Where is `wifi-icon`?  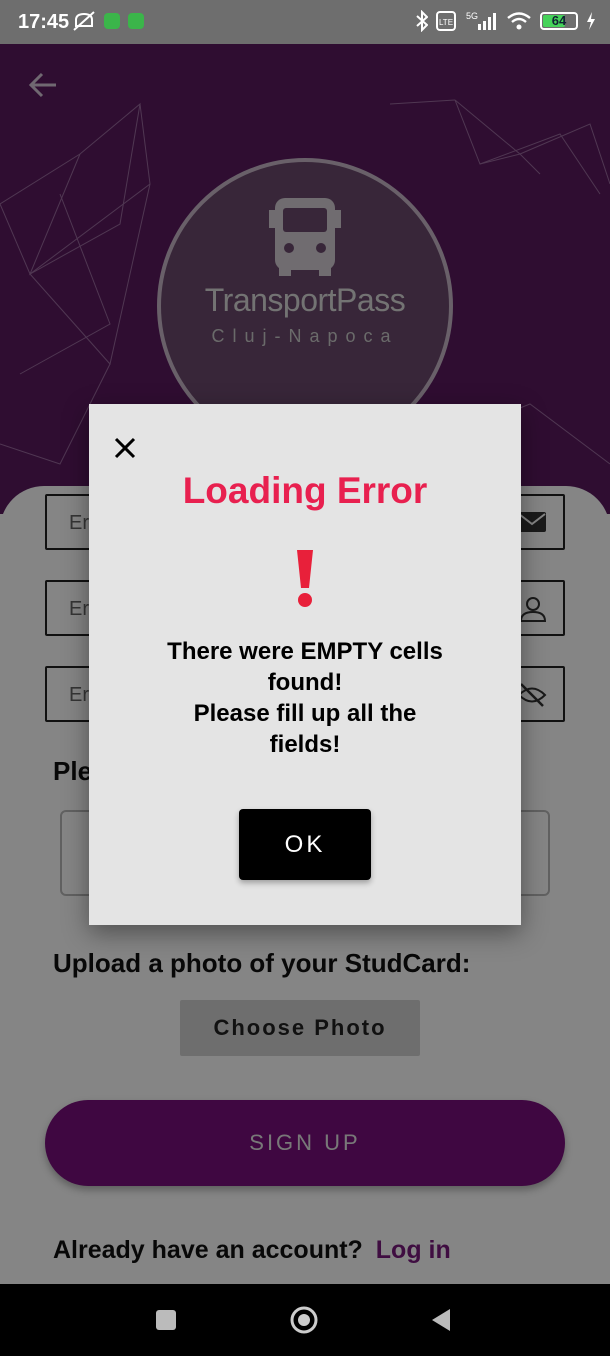
wifi-icon is located at coordinates (519, 21).